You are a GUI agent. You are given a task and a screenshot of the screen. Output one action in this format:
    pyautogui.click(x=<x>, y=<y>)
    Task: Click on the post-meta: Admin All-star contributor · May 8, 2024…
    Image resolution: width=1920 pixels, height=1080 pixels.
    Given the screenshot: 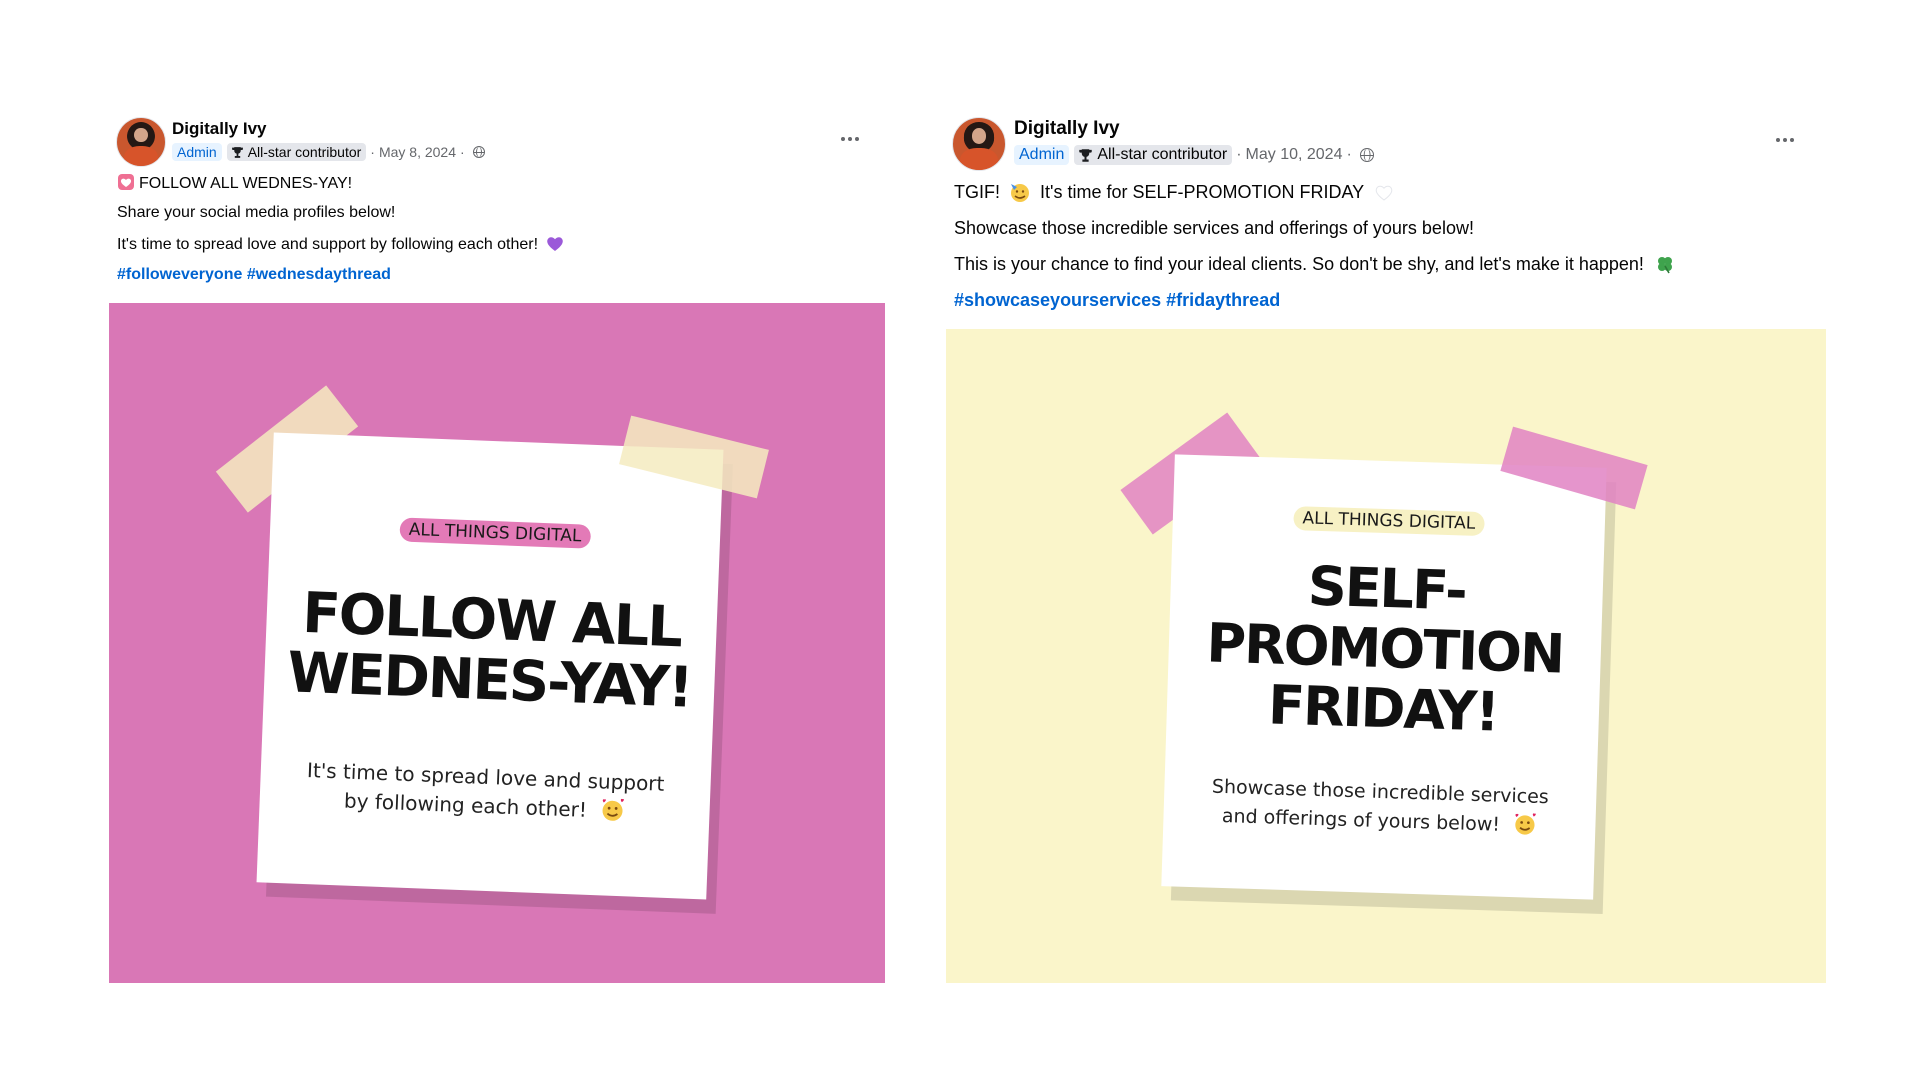 What is the action you would take?
    pyautogui.click(x=328, y=152)
    